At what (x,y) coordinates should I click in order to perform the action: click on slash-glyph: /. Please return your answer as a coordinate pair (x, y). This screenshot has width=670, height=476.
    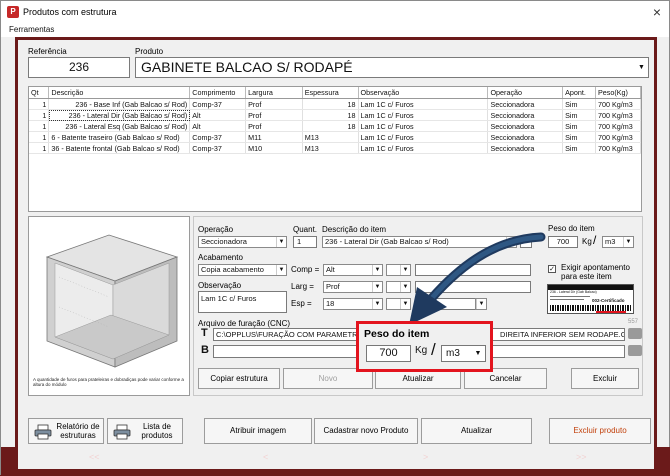
    Looking at the image, I should click on (595, 240).